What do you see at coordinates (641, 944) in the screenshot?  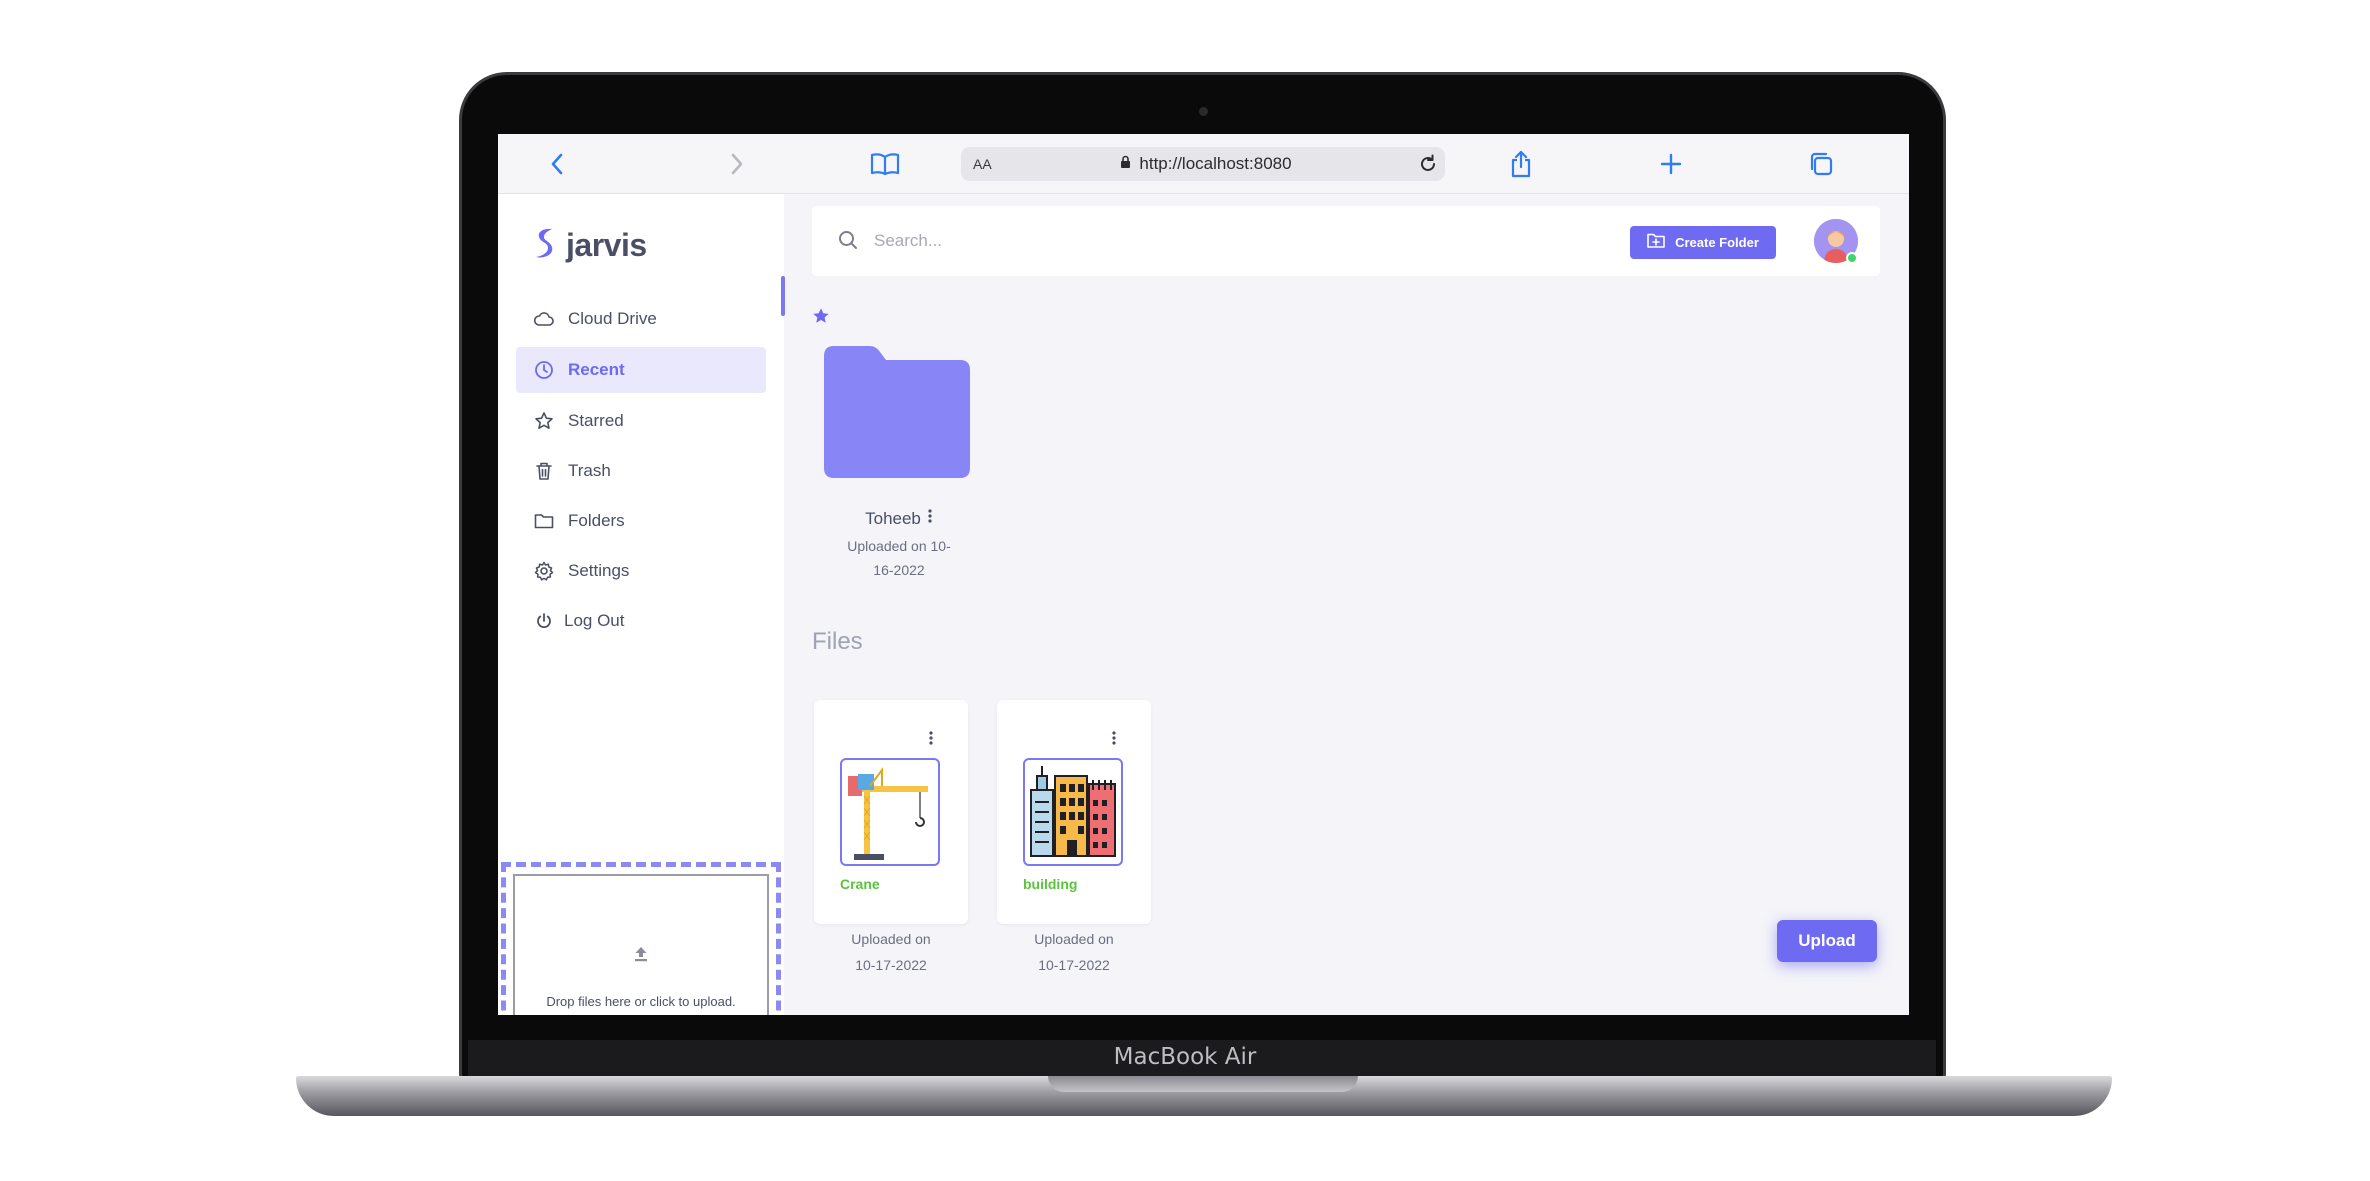 I see `dropzone-area: Drop files here or click to upload.` at bounding box center [641, 944].